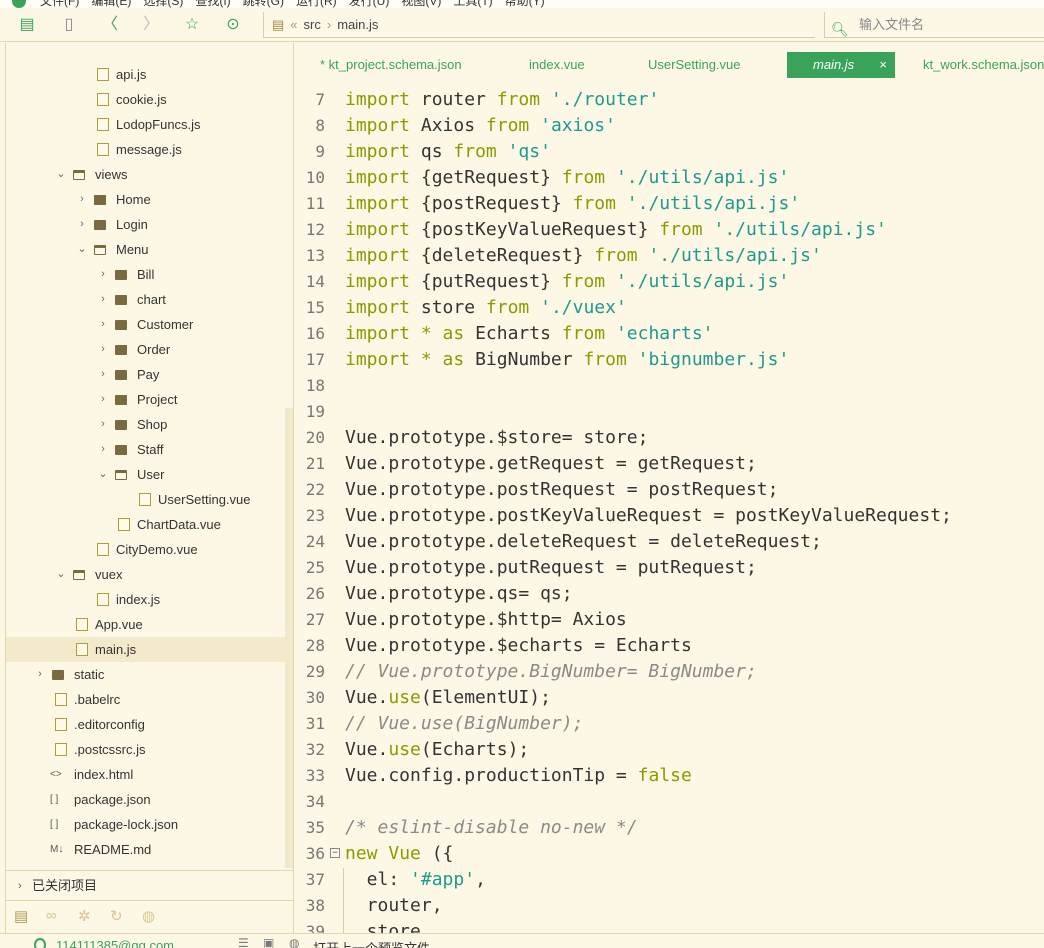 This screenshot has height=948, width=1044. I want to click on folder-item: › Login, so click(146, 224).